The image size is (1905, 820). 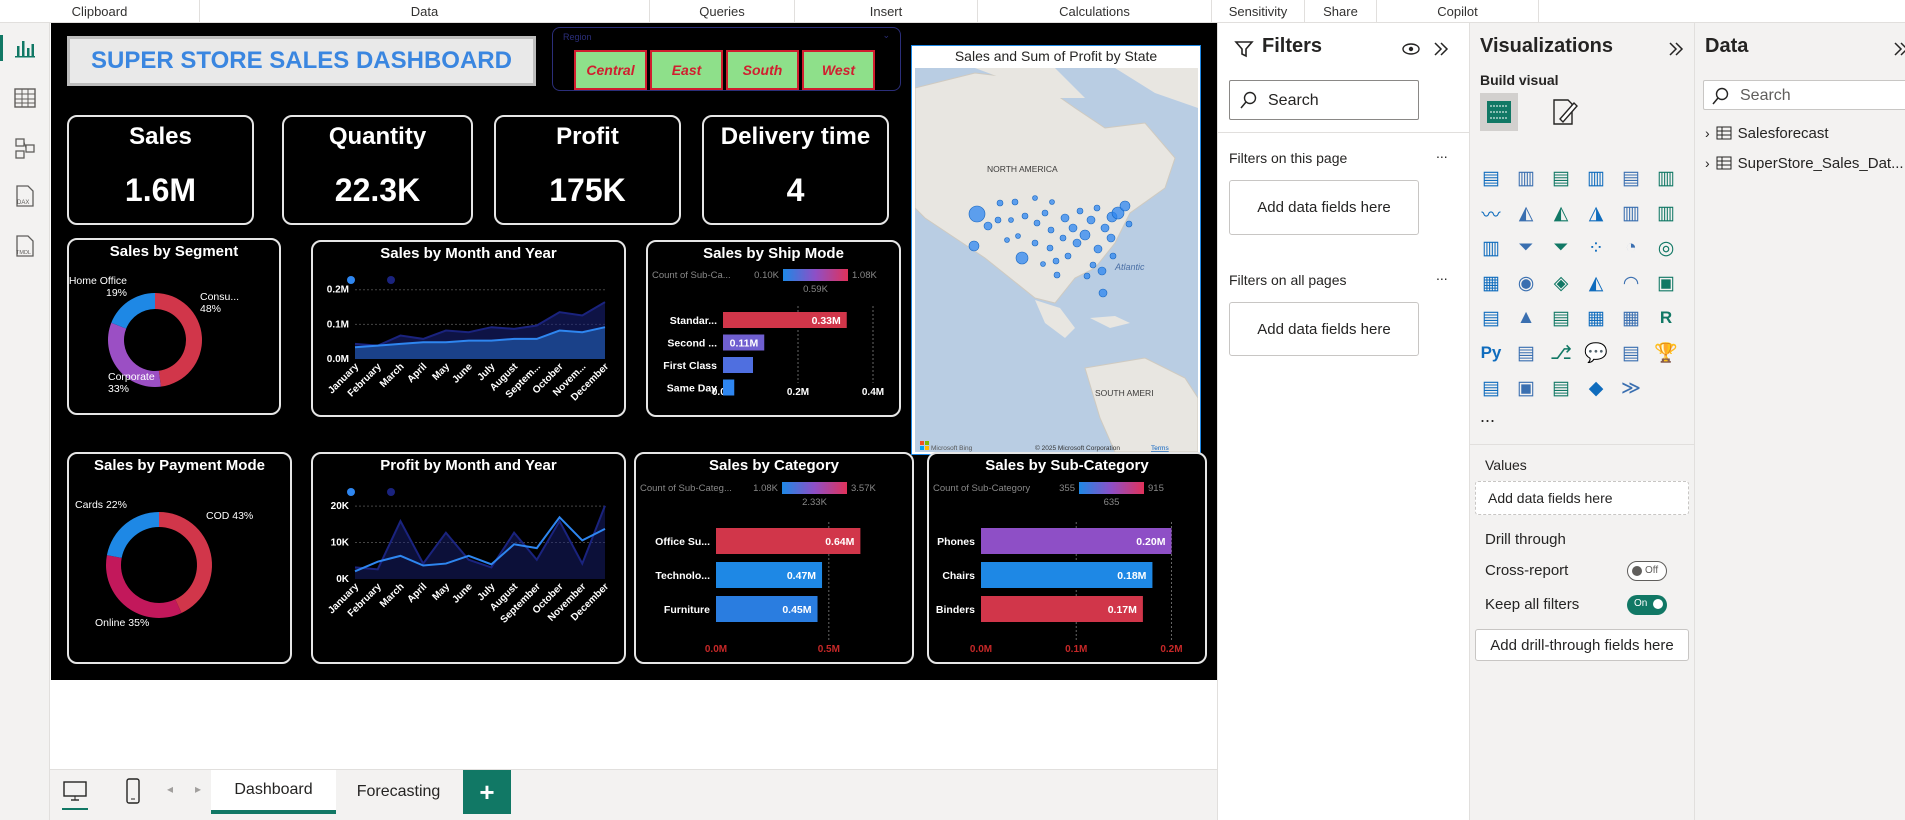 I want to click on map-terms-link: Terms, so click(x=1160, y=448).